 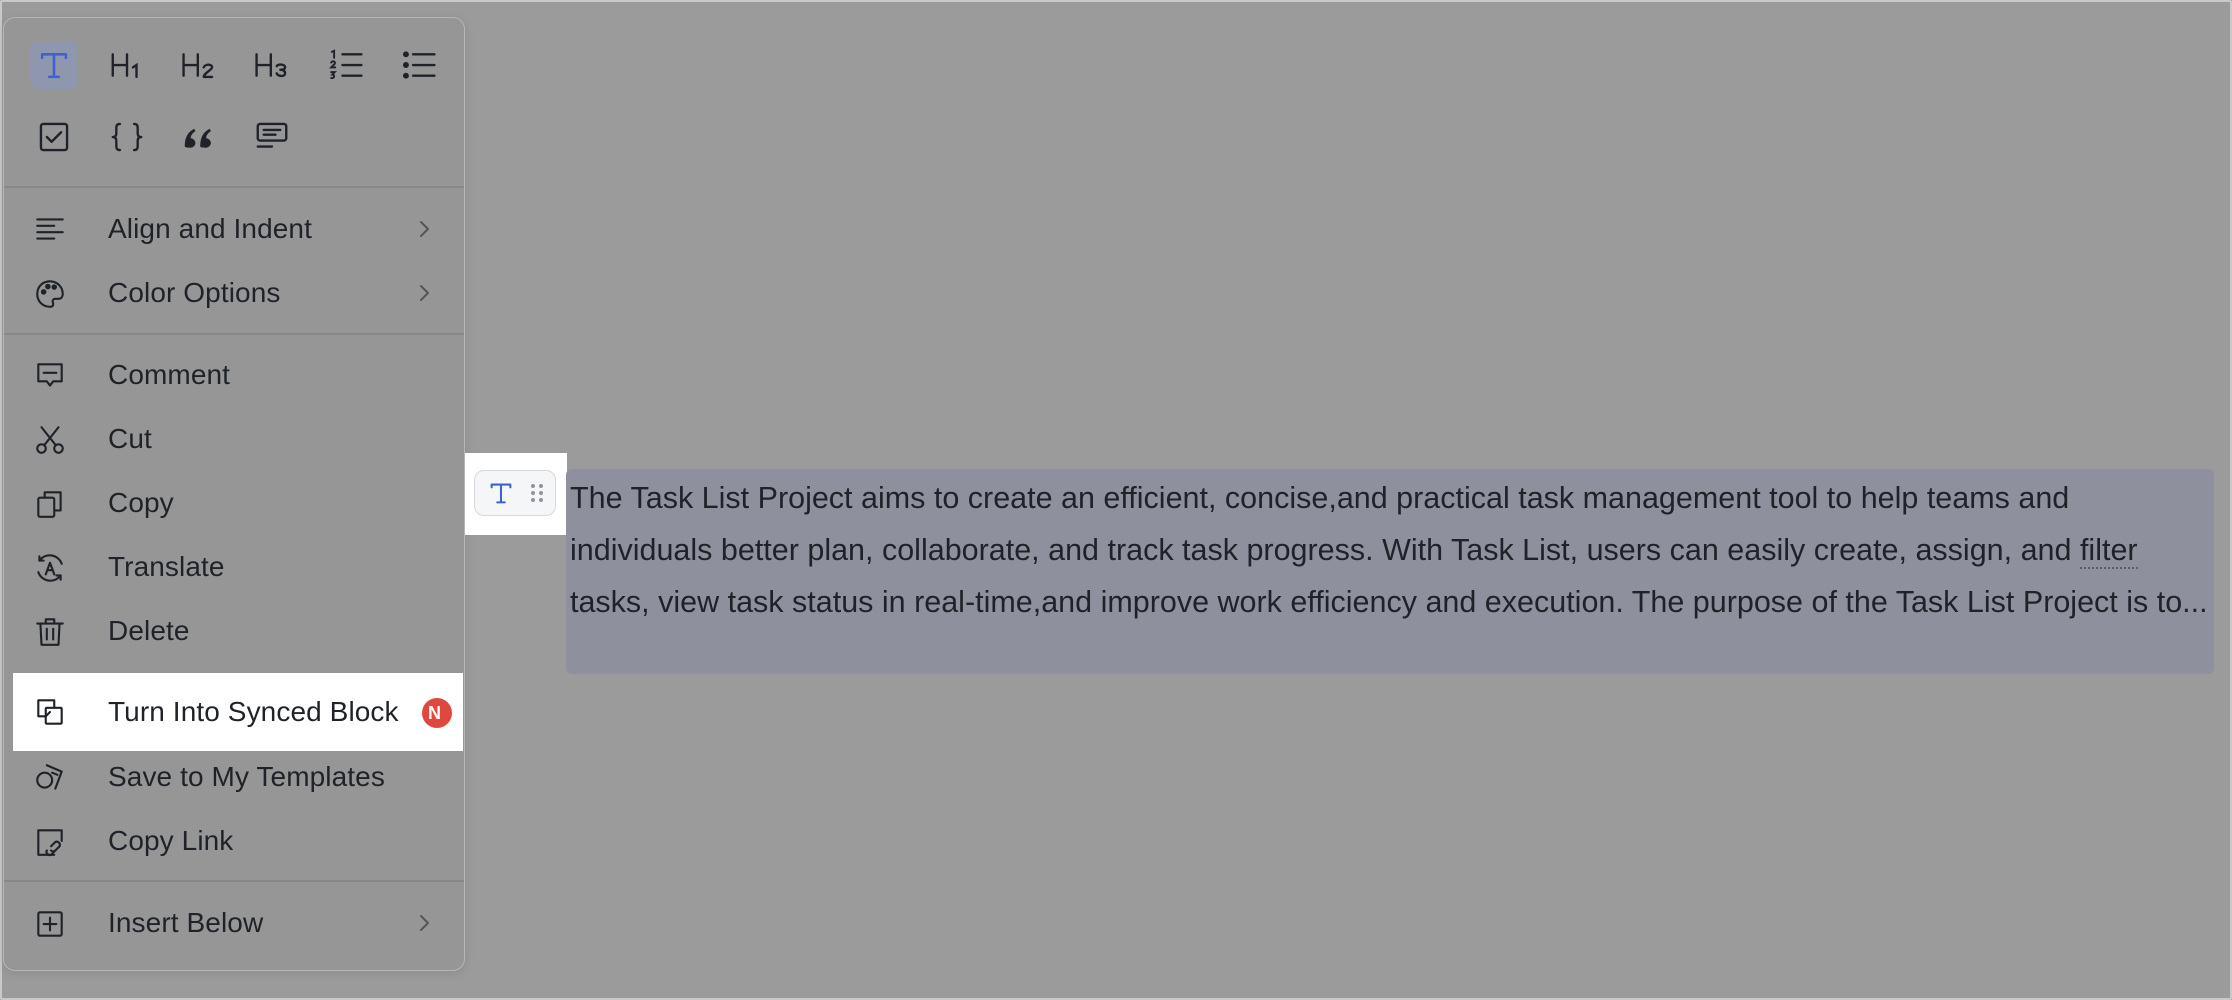 I want to click on heading3-icon, so click(x=272, y=65).